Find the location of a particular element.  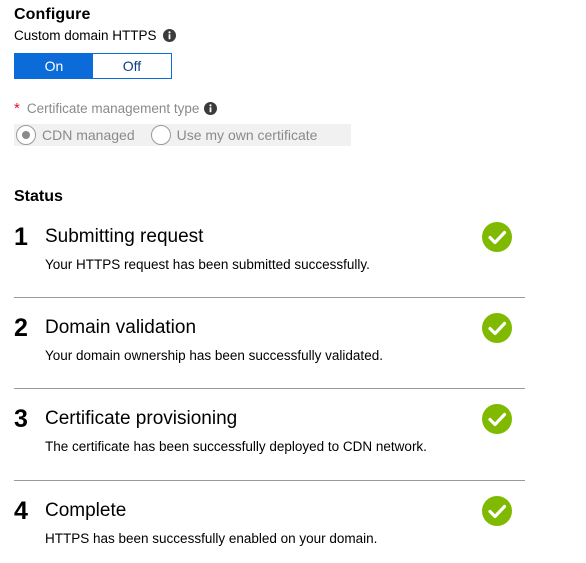

radio-unselected-icon is located at coordinates (160, 135).